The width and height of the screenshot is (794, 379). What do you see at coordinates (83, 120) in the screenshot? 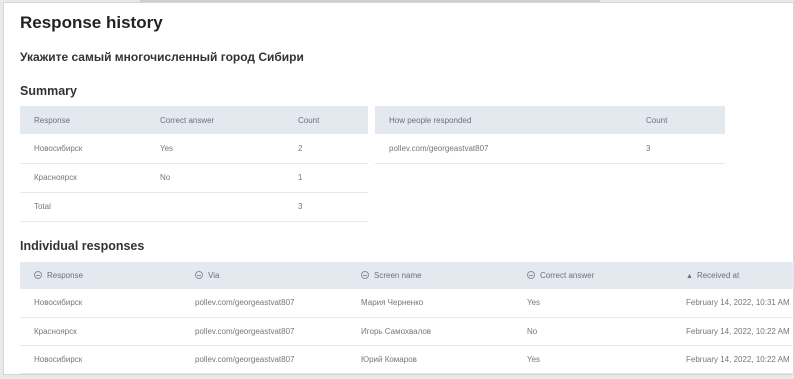
I see `col-response: Response` at bounding box center [83, 120].